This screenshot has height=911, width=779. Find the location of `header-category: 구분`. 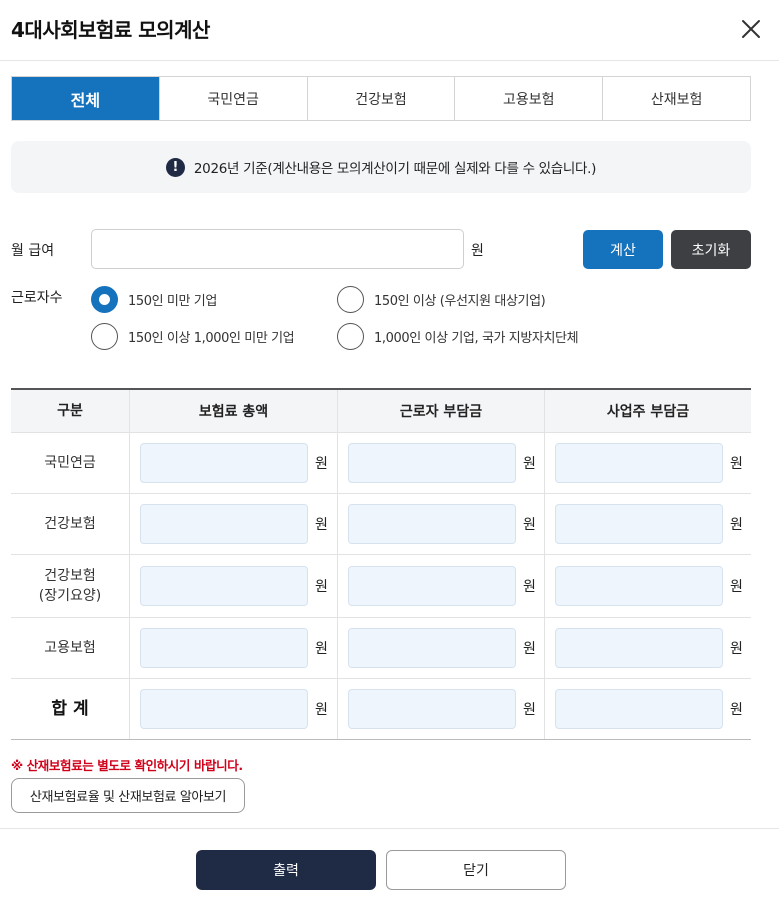

header-category: 구분 is located at coordinates (70, 411).